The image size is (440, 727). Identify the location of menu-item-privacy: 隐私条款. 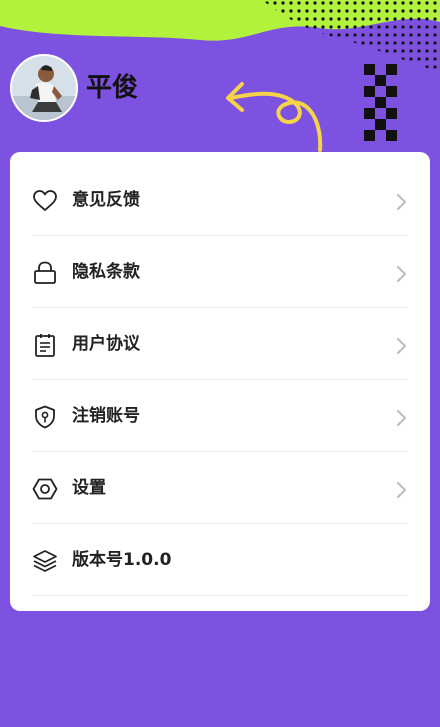
(220, 272).